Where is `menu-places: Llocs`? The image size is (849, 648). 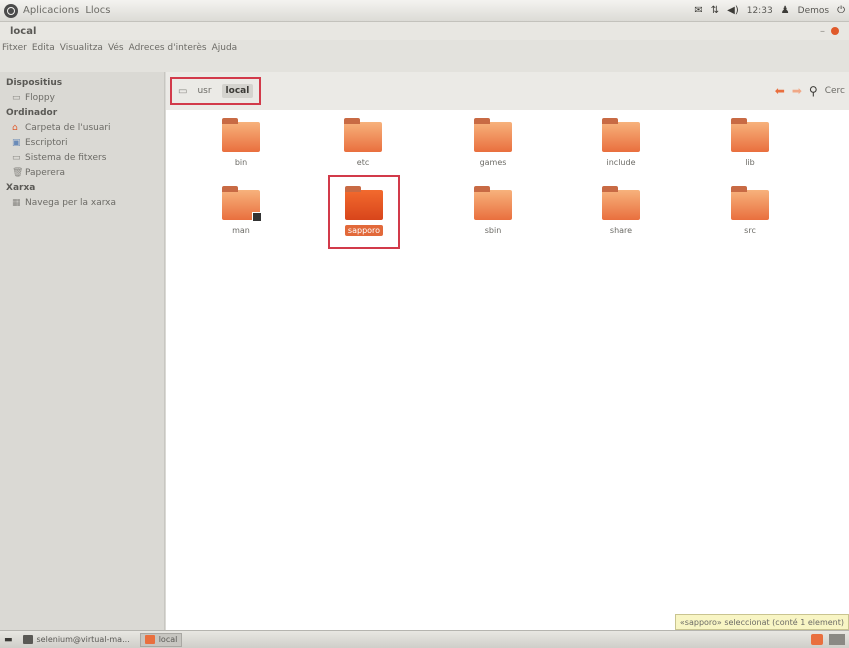
menu-places: Llocs is located at coordinates (97, 10).